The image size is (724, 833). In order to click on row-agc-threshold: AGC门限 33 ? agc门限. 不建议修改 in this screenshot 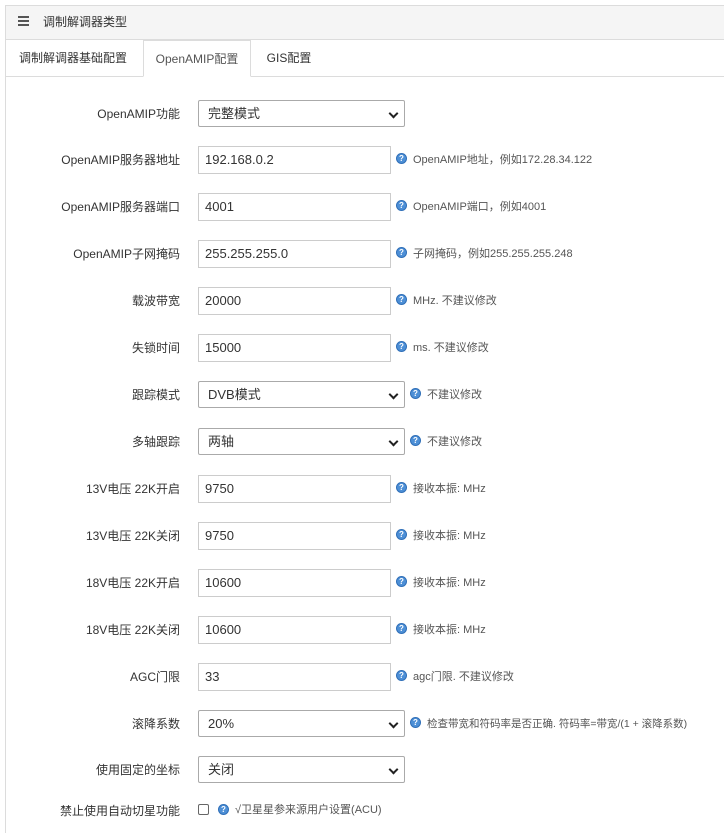, I will do `click(365, 678)`.